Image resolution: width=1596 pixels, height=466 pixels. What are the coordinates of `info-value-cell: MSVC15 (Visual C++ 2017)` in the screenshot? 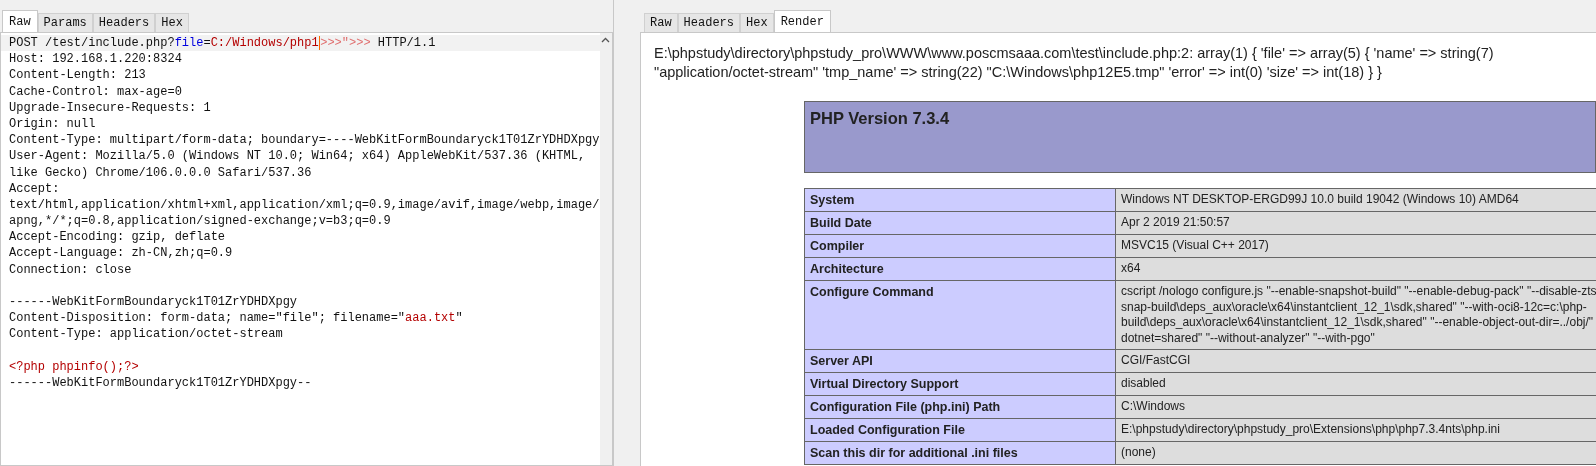 It's located at (1356, 246).